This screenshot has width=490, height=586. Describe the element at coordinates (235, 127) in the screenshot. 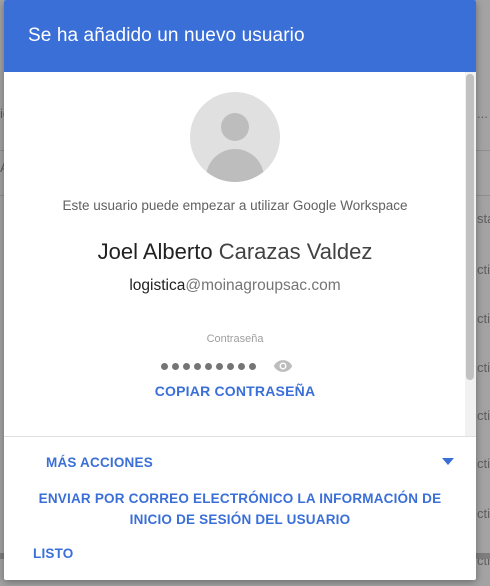

I see `avatar-head` at that location.